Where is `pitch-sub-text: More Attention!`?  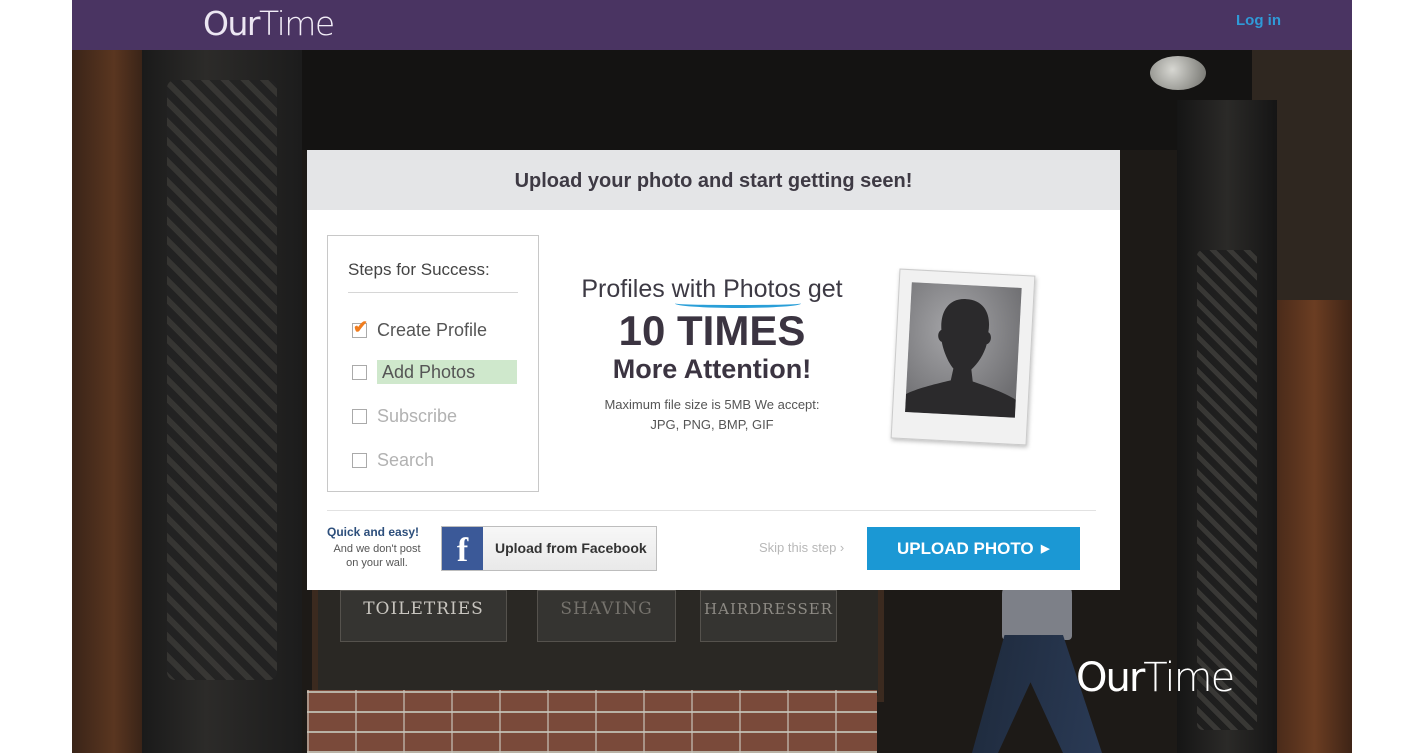 pitch-sub-text: More Attention! is located at coordinates (712, 369).